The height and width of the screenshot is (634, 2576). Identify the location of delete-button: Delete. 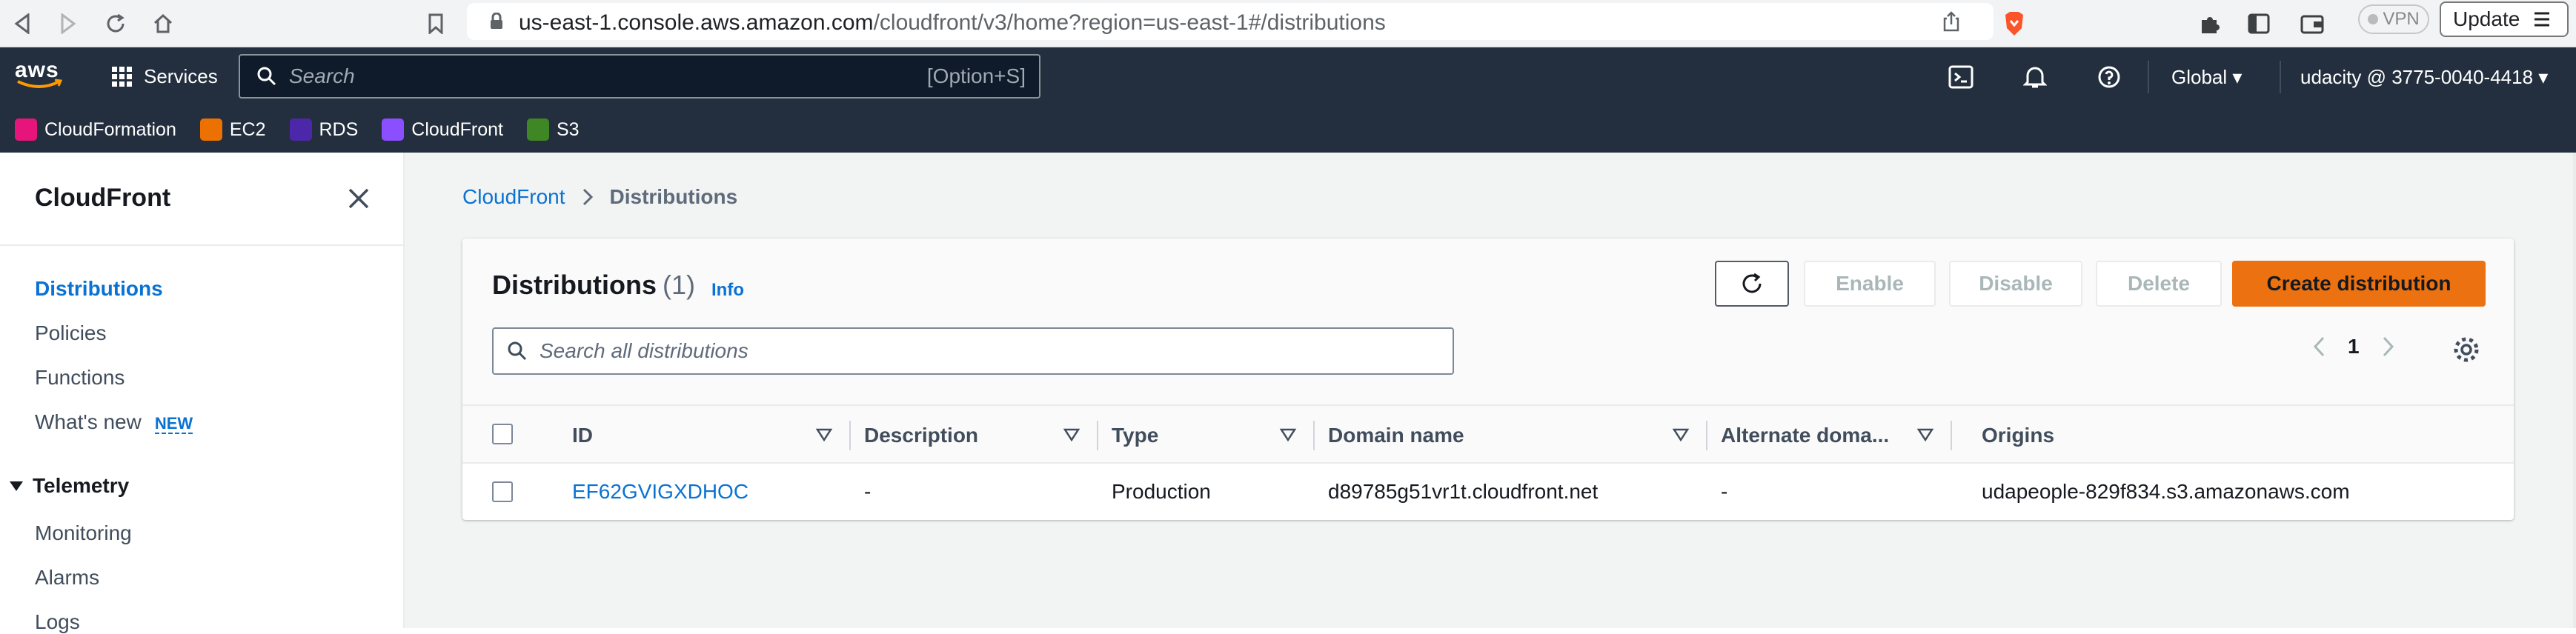
(2159, 284).